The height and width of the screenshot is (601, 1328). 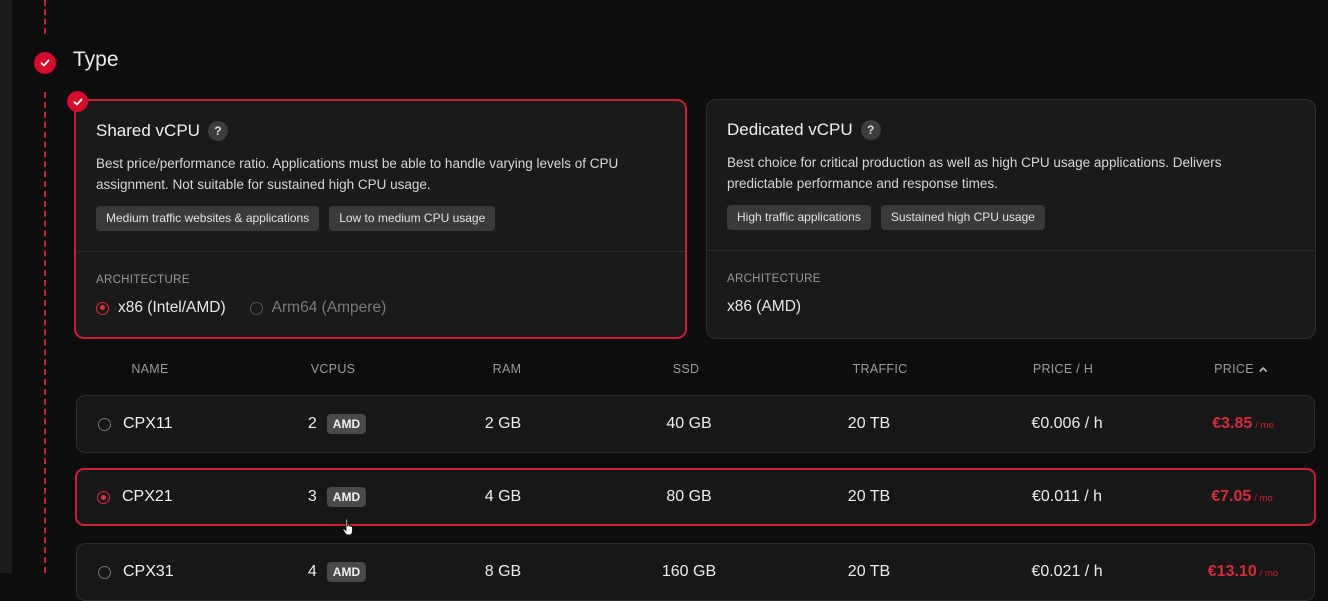 What do you see at coordinates (312, 496) in the screenshot?
I see `vcpus-count: 3` at bounding box center [312, 496].